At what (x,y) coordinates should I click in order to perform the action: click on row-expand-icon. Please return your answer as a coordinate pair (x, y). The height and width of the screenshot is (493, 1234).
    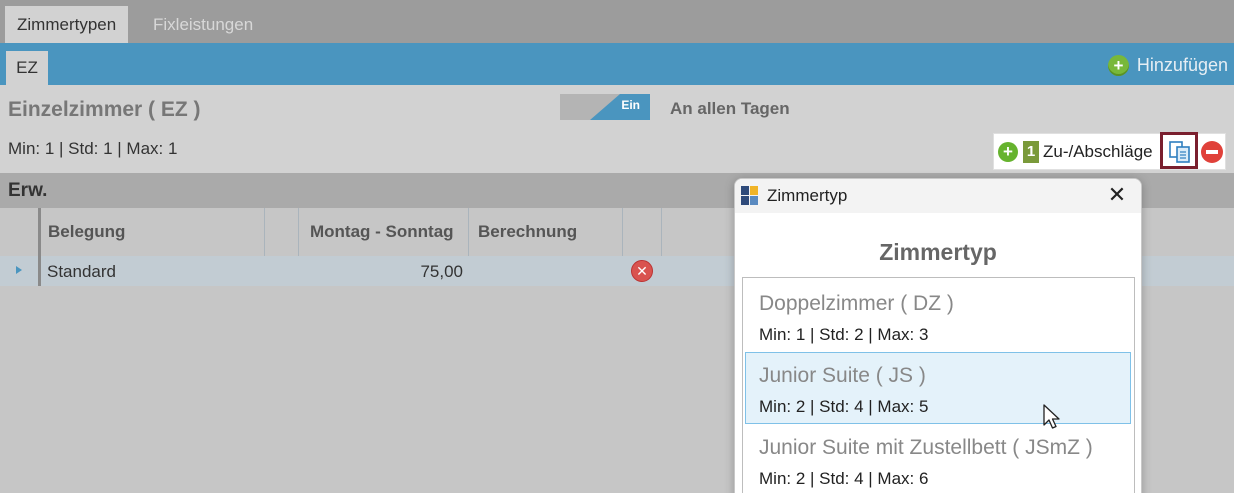
    Looking at the image, I should click on (19, 270).